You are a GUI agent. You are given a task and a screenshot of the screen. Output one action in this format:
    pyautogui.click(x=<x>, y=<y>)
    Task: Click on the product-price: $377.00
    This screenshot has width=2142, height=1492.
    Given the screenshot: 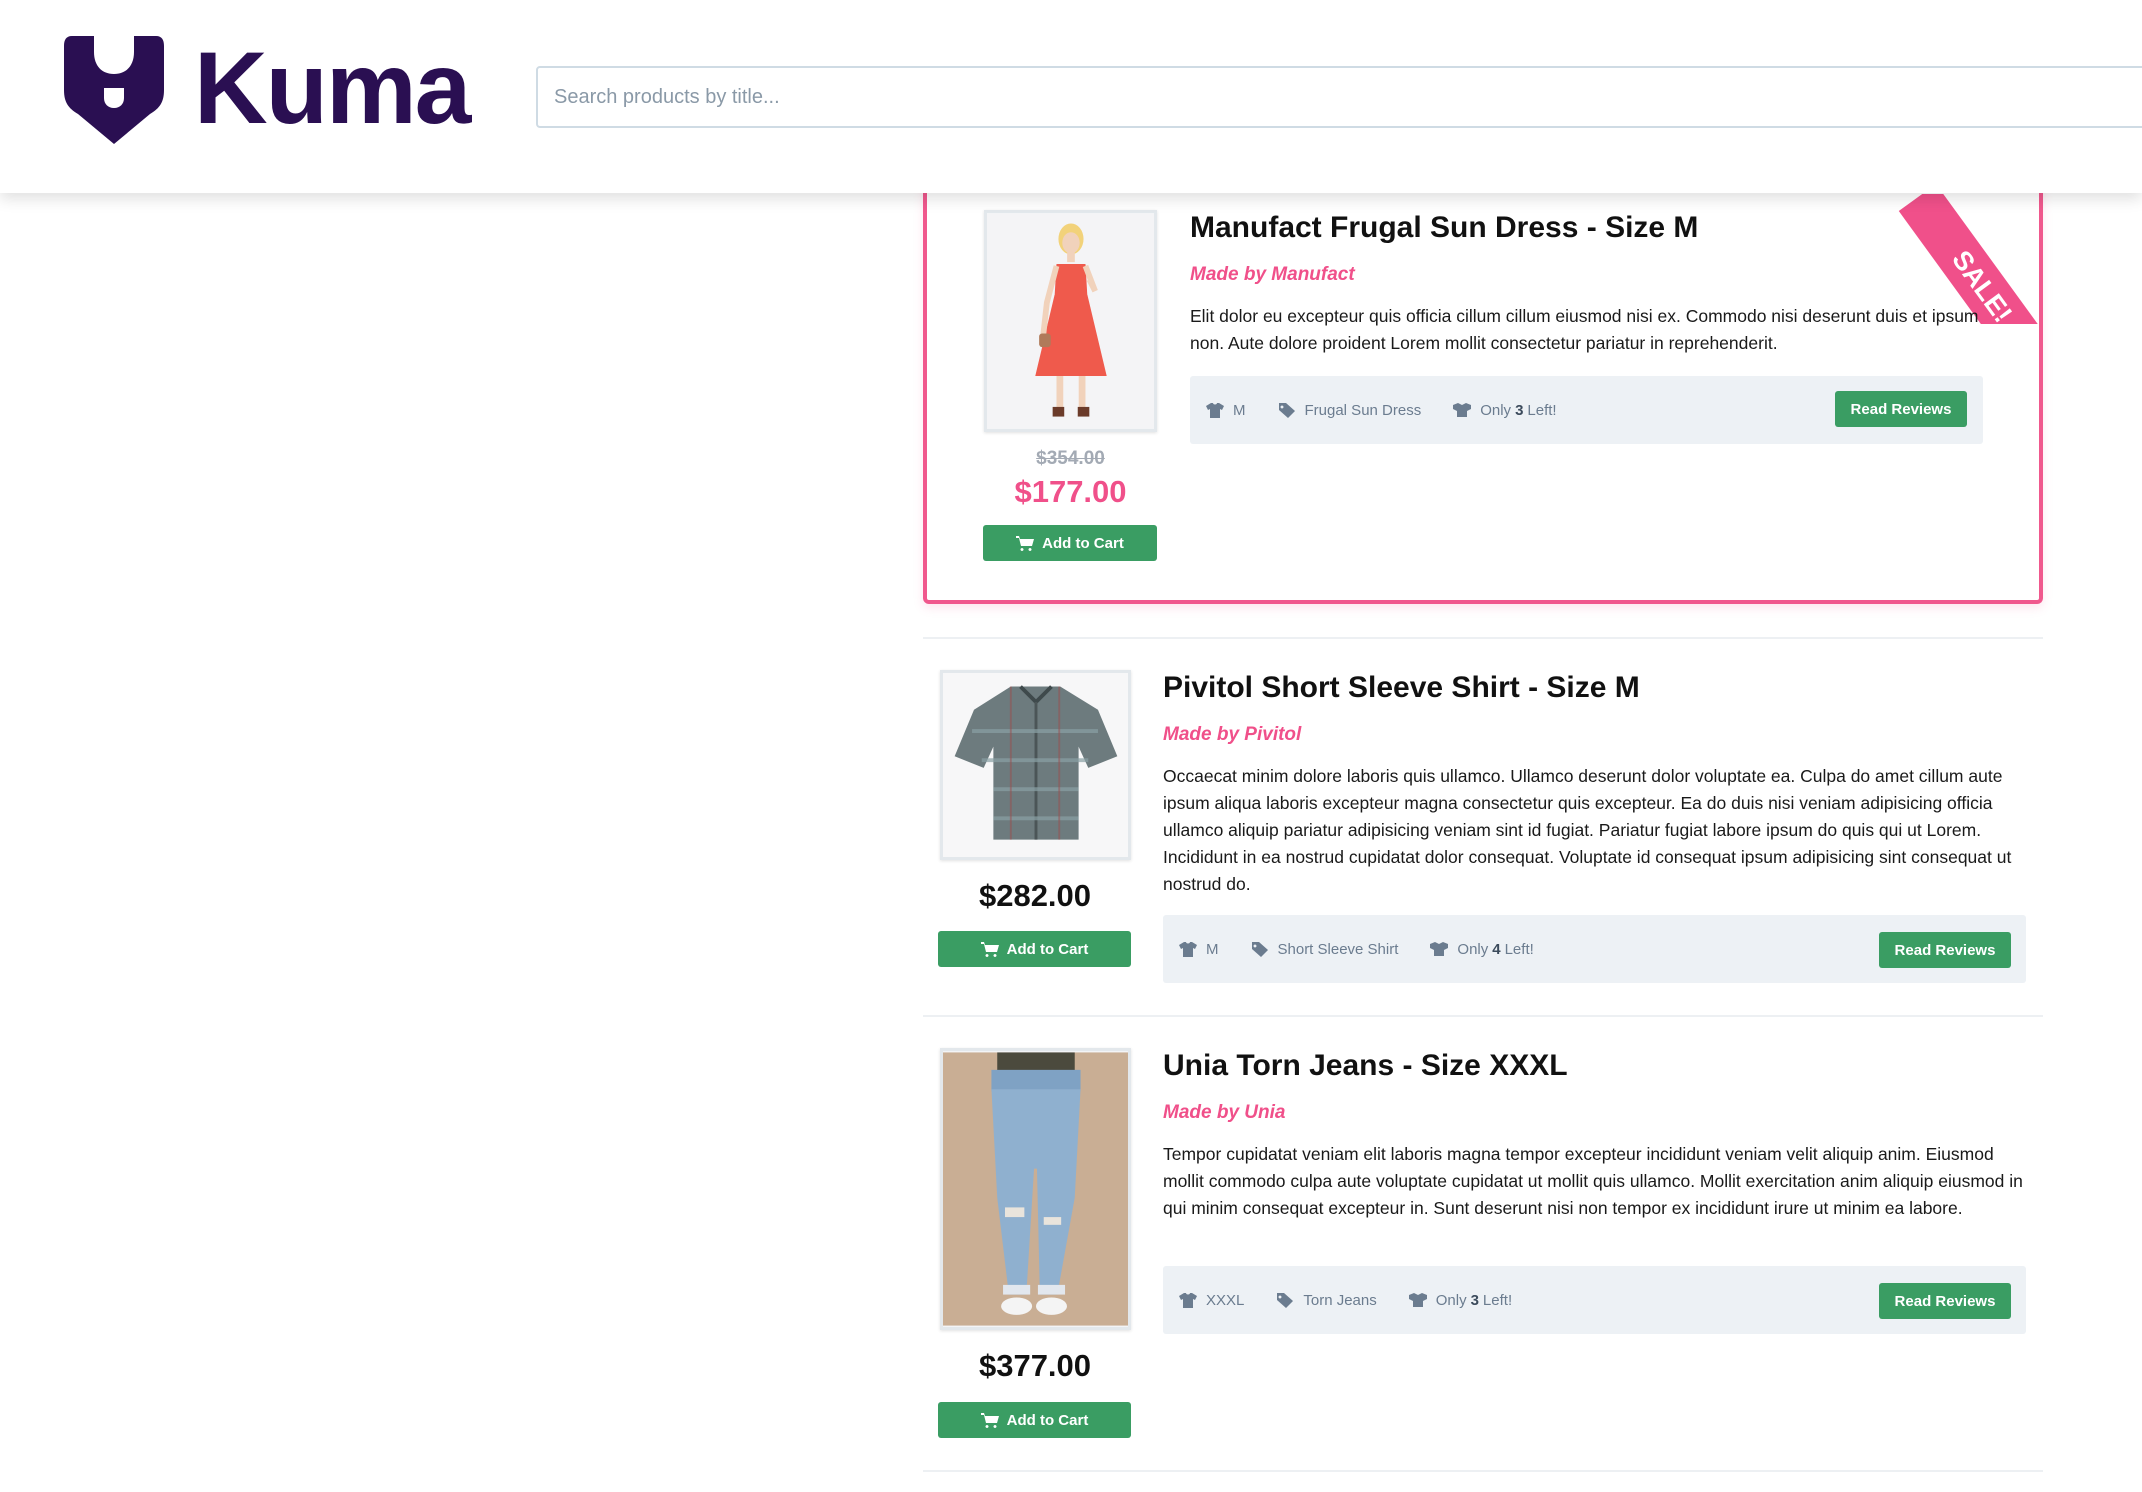 What is the action you would take?
    pyautogui.click(x=1035, y=1365)
    